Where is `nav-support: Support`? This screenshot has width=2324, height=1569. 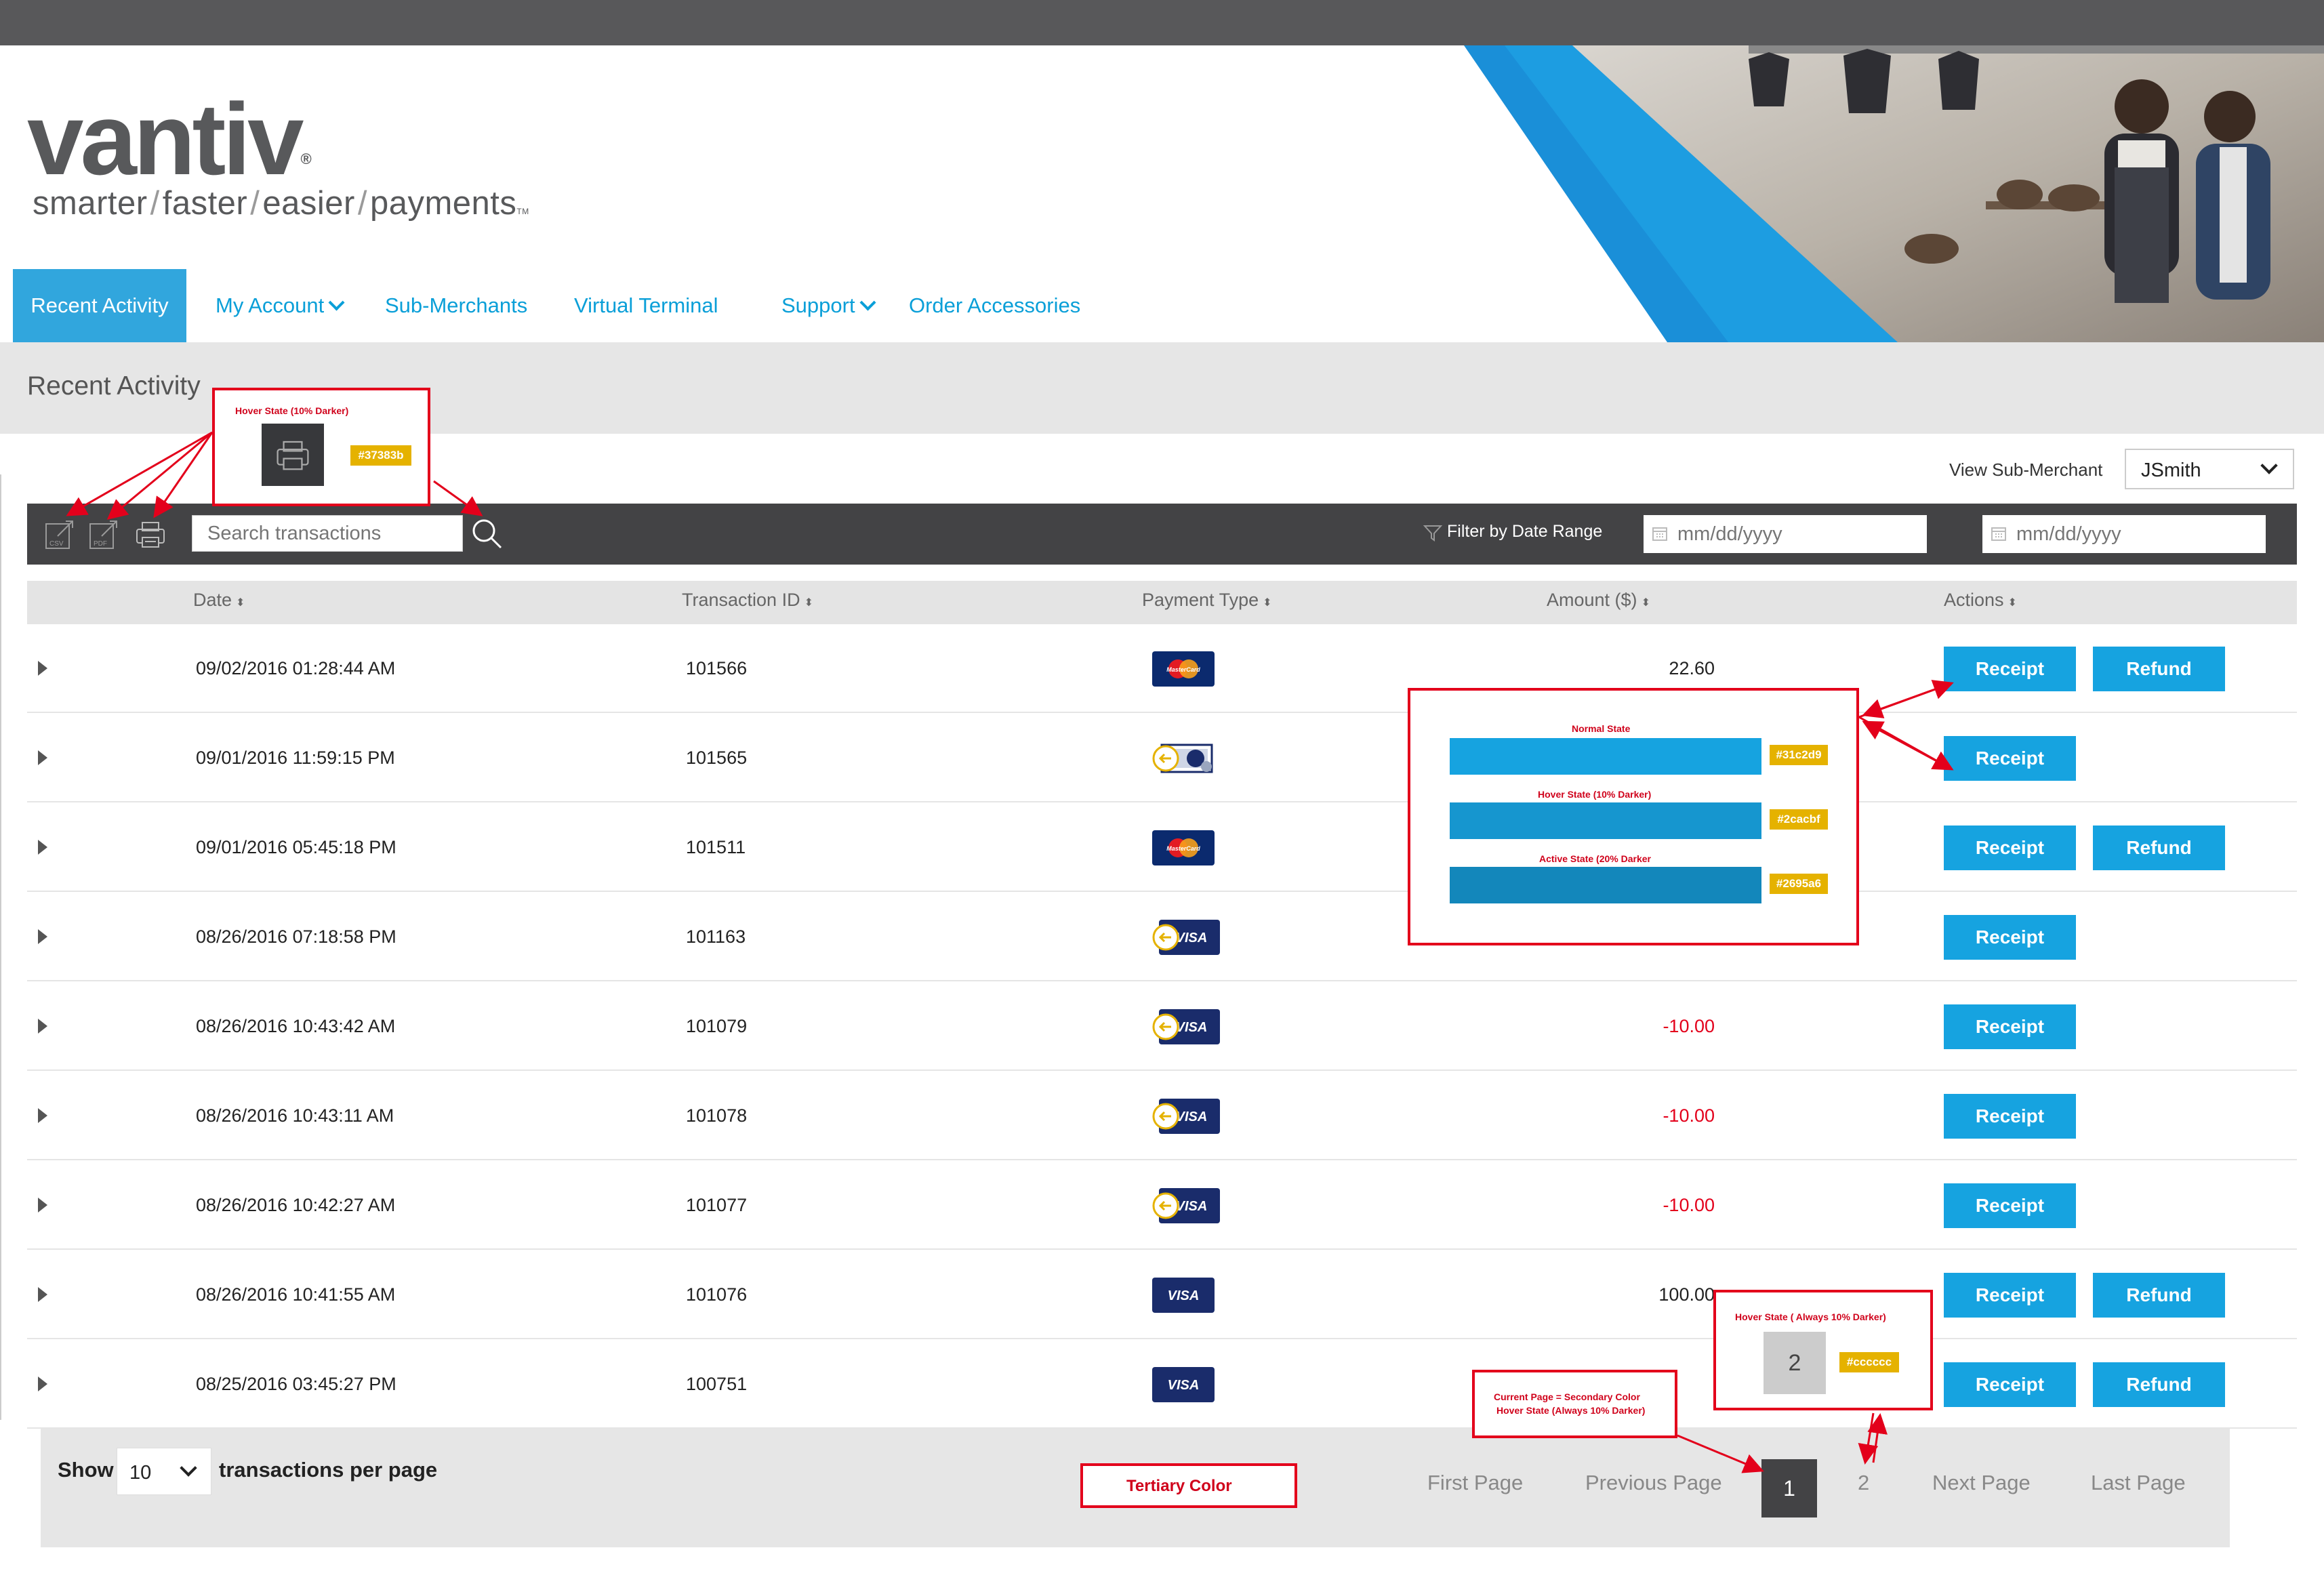
nav-support: Support is located at coordinates (828, 305).